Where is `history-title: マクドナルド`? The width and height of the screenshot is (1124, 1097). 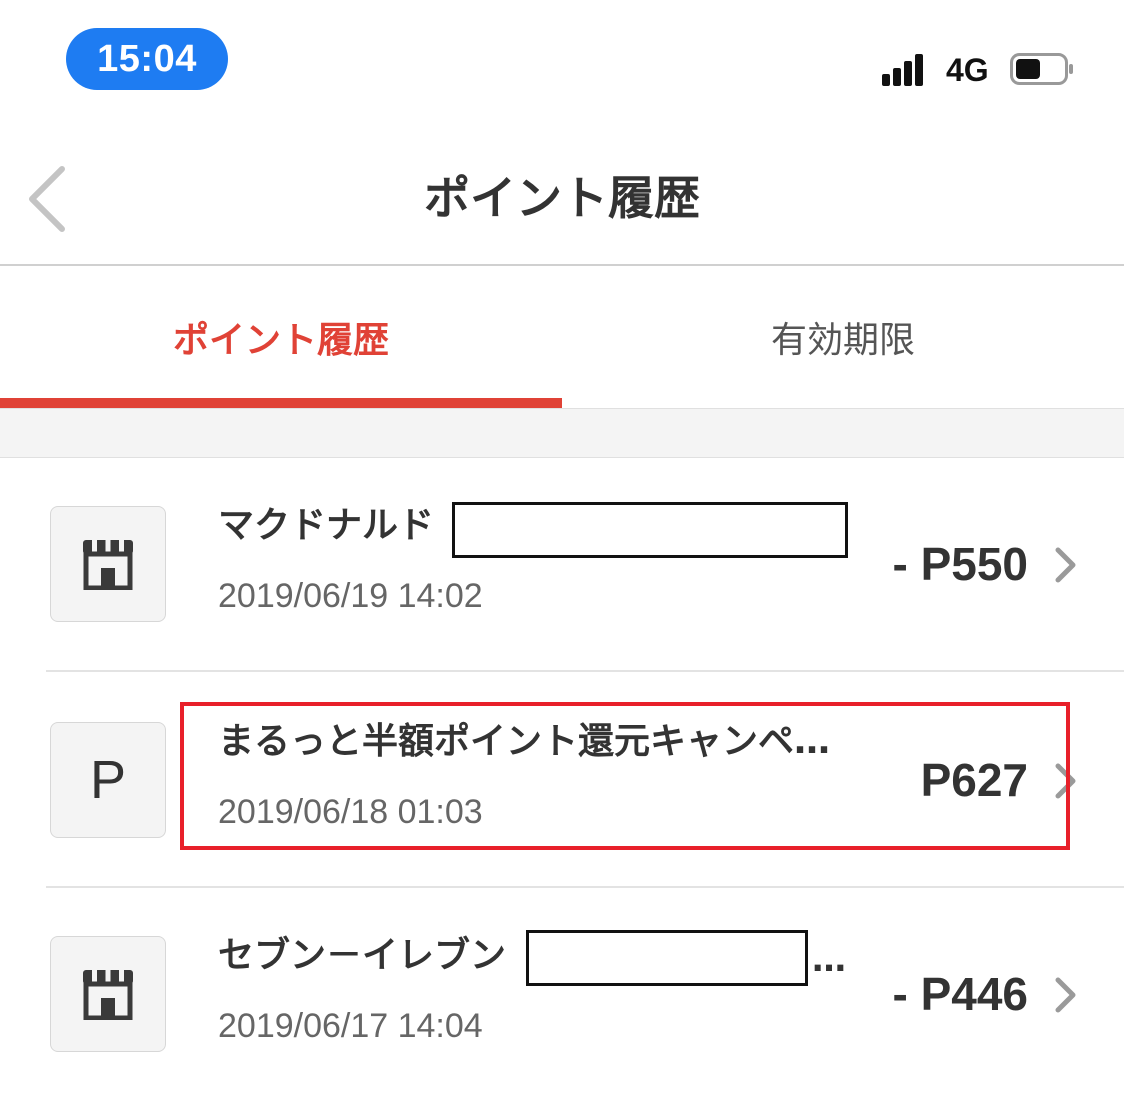 history-title: マクドナルド is located at coordinates (326, 525).